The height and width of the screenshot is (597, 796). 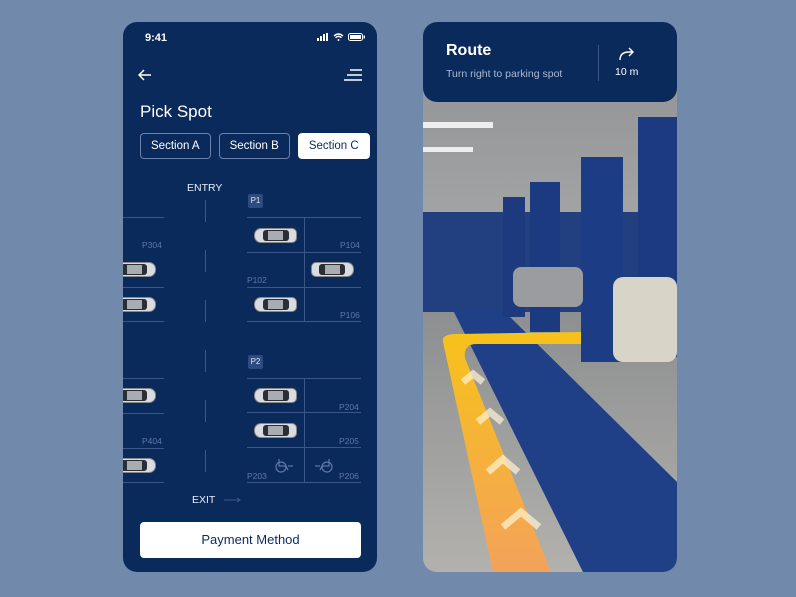 I want to click on filter-menu-icon, so click(x=353, y=75).